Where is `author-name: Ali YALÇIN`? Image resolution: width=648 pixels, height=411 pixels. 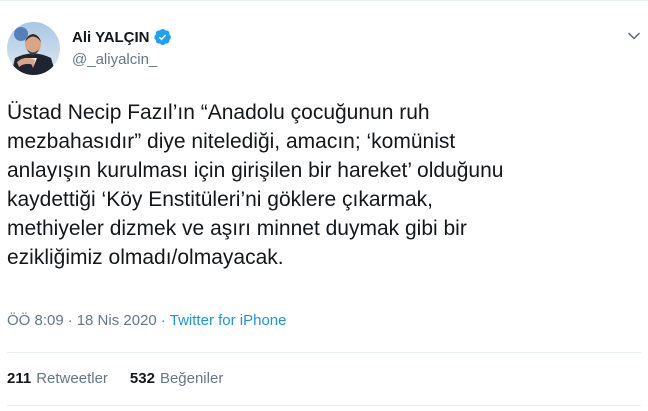
author-name: Ali YALÇIN is located at coordinates (122, 37).